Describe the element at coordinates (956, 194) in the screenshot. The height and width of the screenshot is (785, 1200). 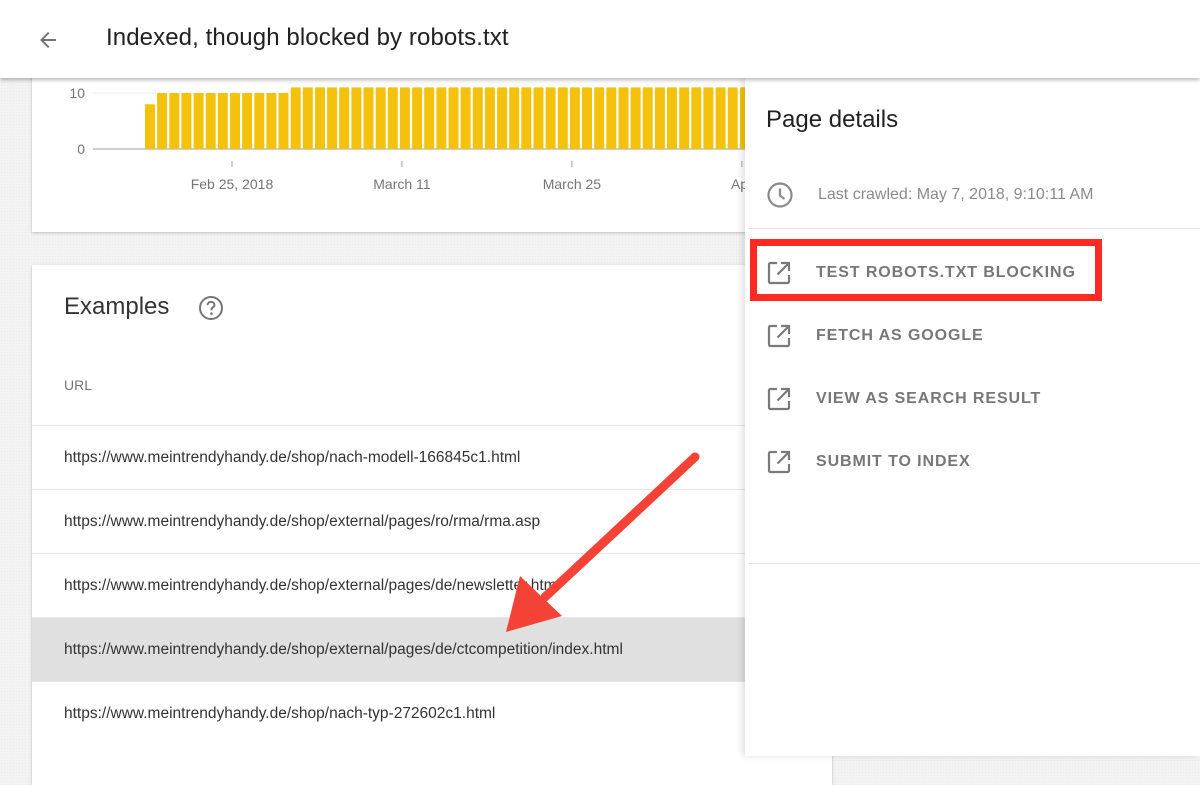
I see `last-crawled-text: Last crawled: May 7, 2018, 9:10:11 AM` at that location.